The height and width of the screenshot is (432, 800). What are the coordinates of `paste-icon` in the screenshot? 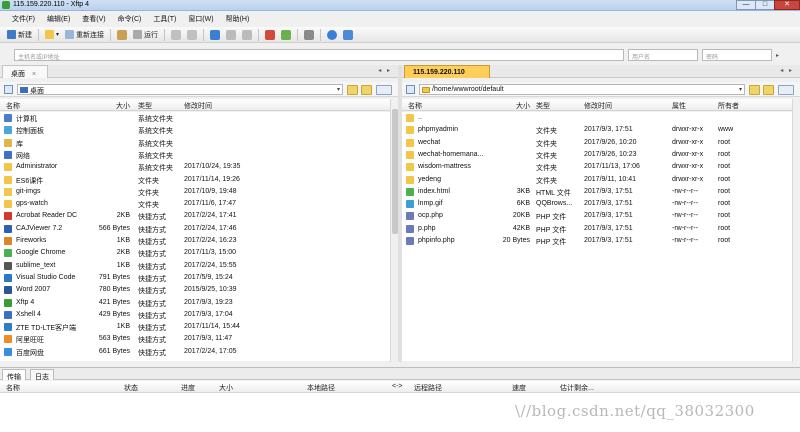 It's located at (247, 34).